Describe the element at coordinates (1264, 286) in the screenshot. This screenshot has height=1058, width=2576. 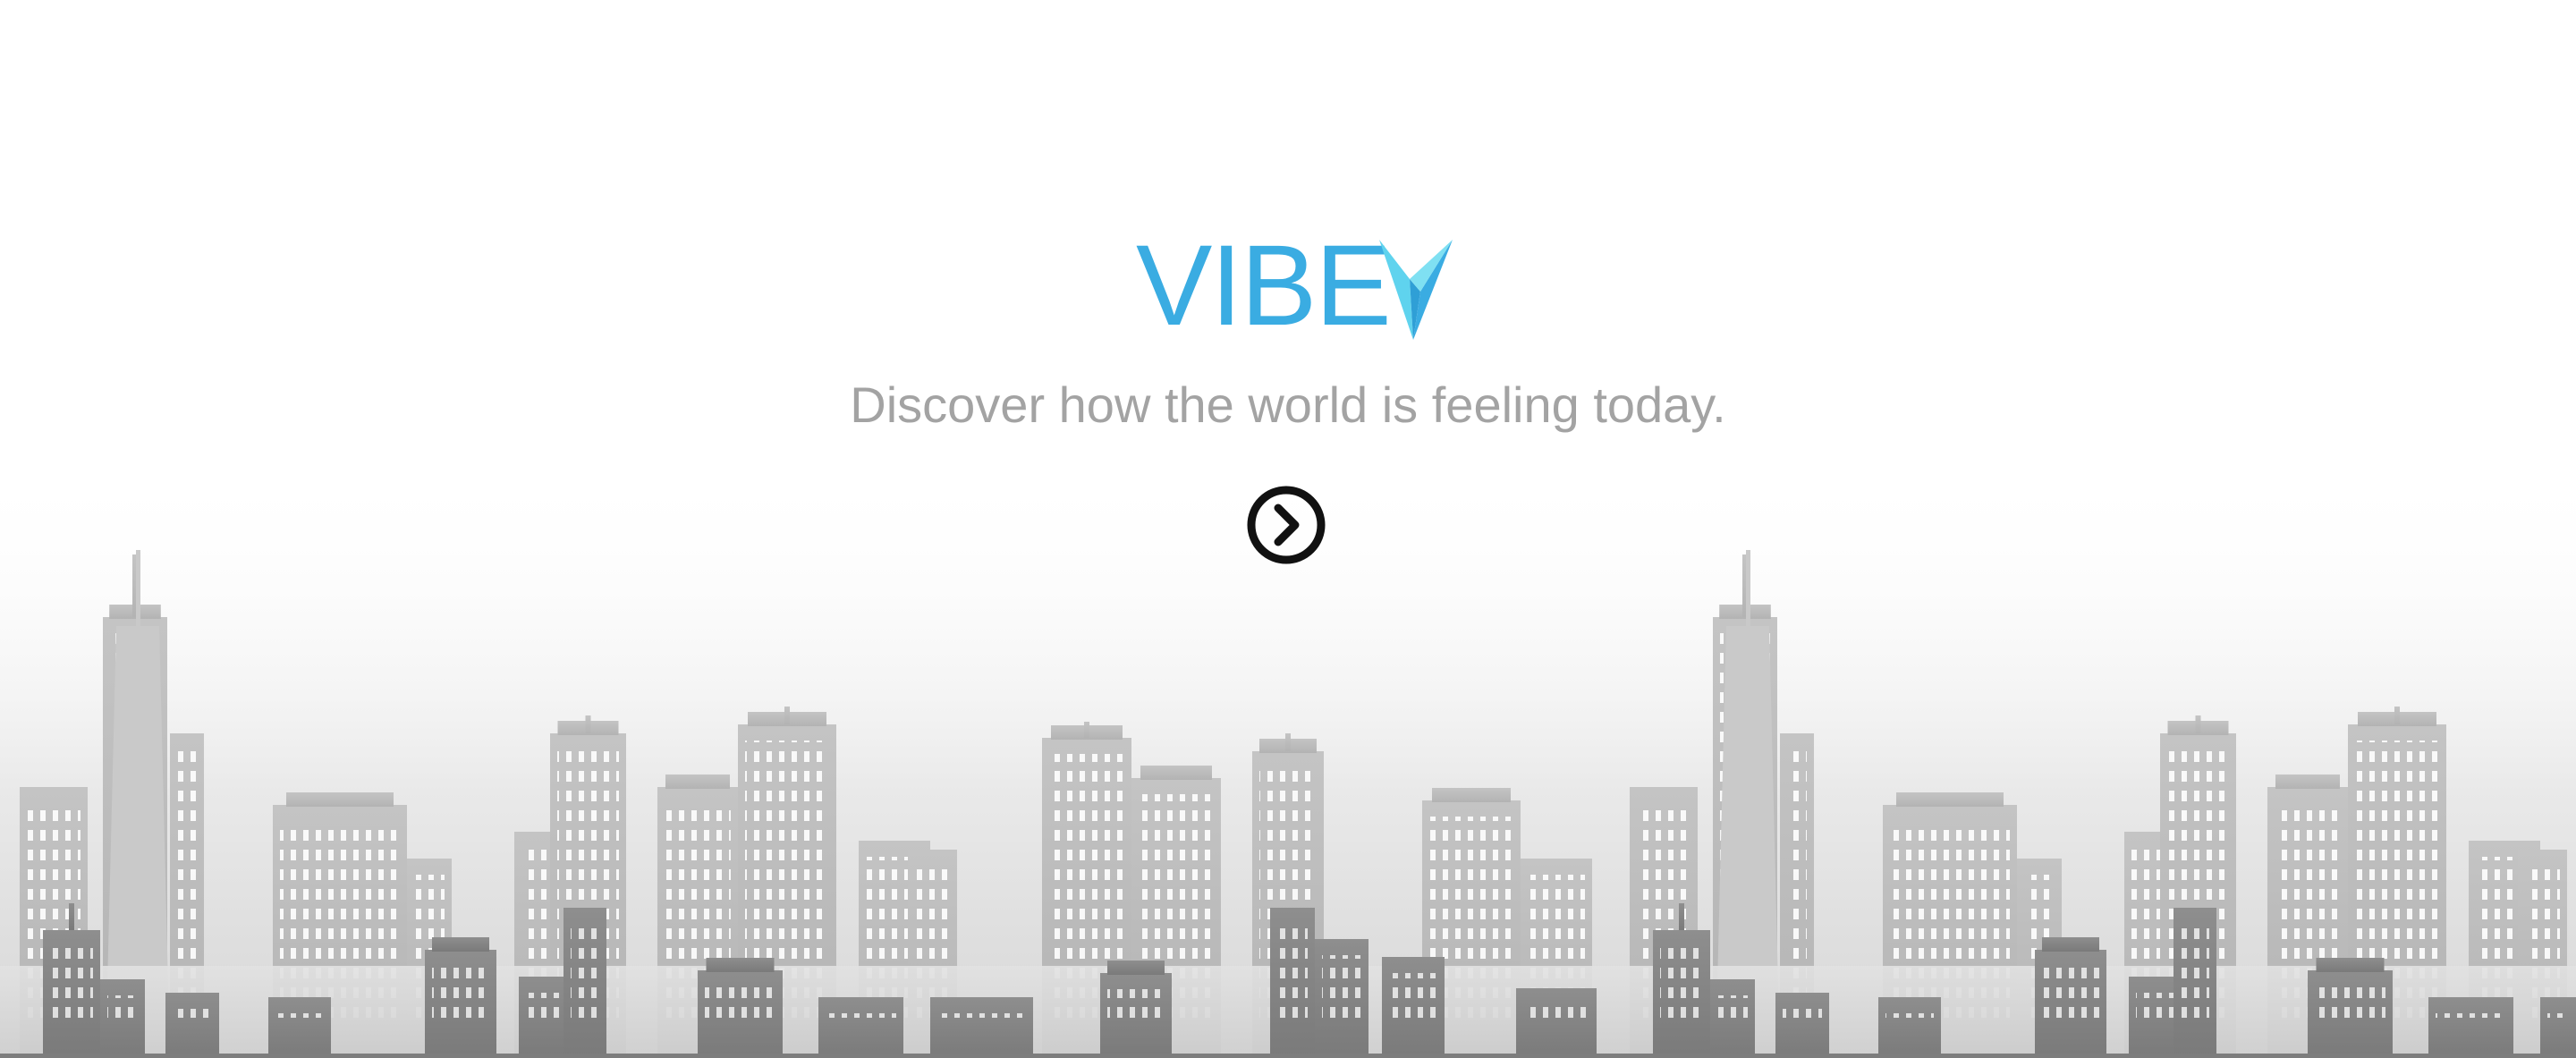
I see `logo-wordmark: VIBE` at that location.